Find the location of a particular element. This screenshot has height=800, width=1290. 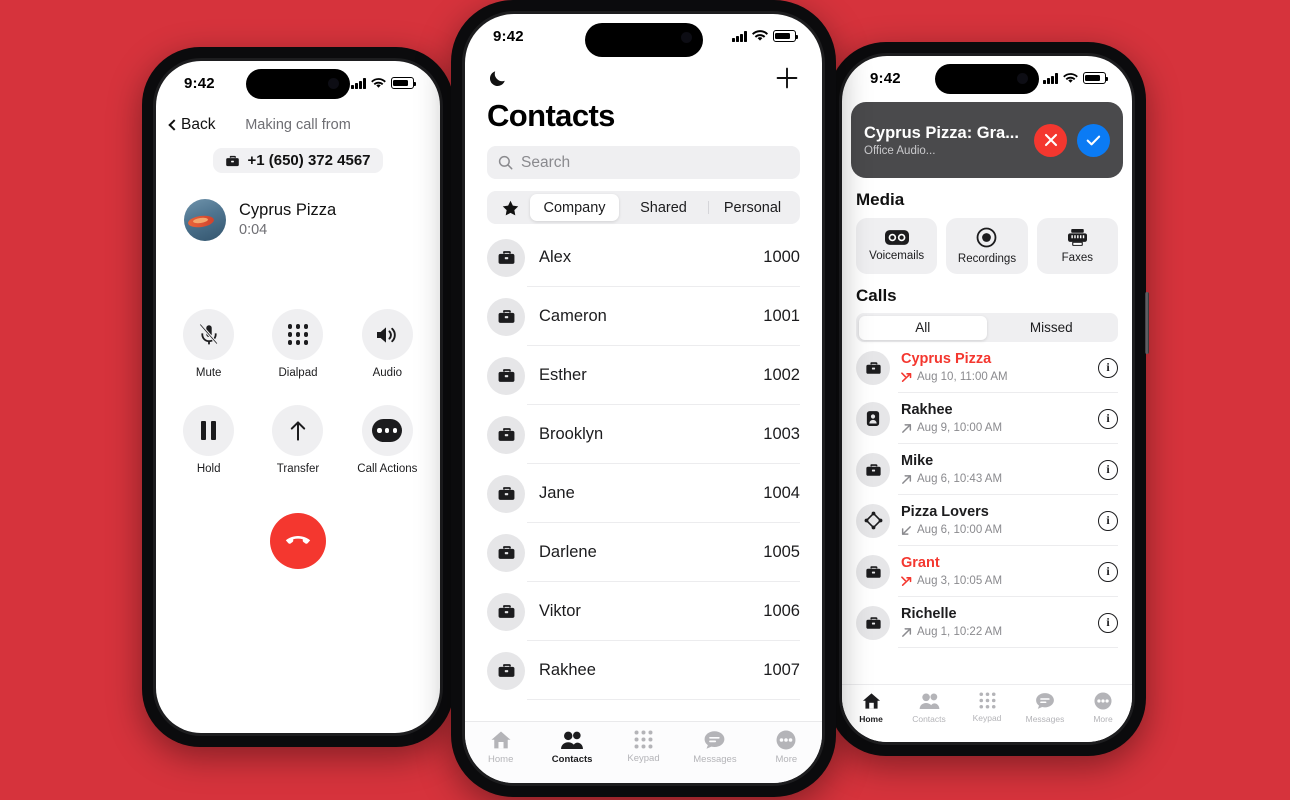

contact-name: Alex is located at coordinates (555, 257).